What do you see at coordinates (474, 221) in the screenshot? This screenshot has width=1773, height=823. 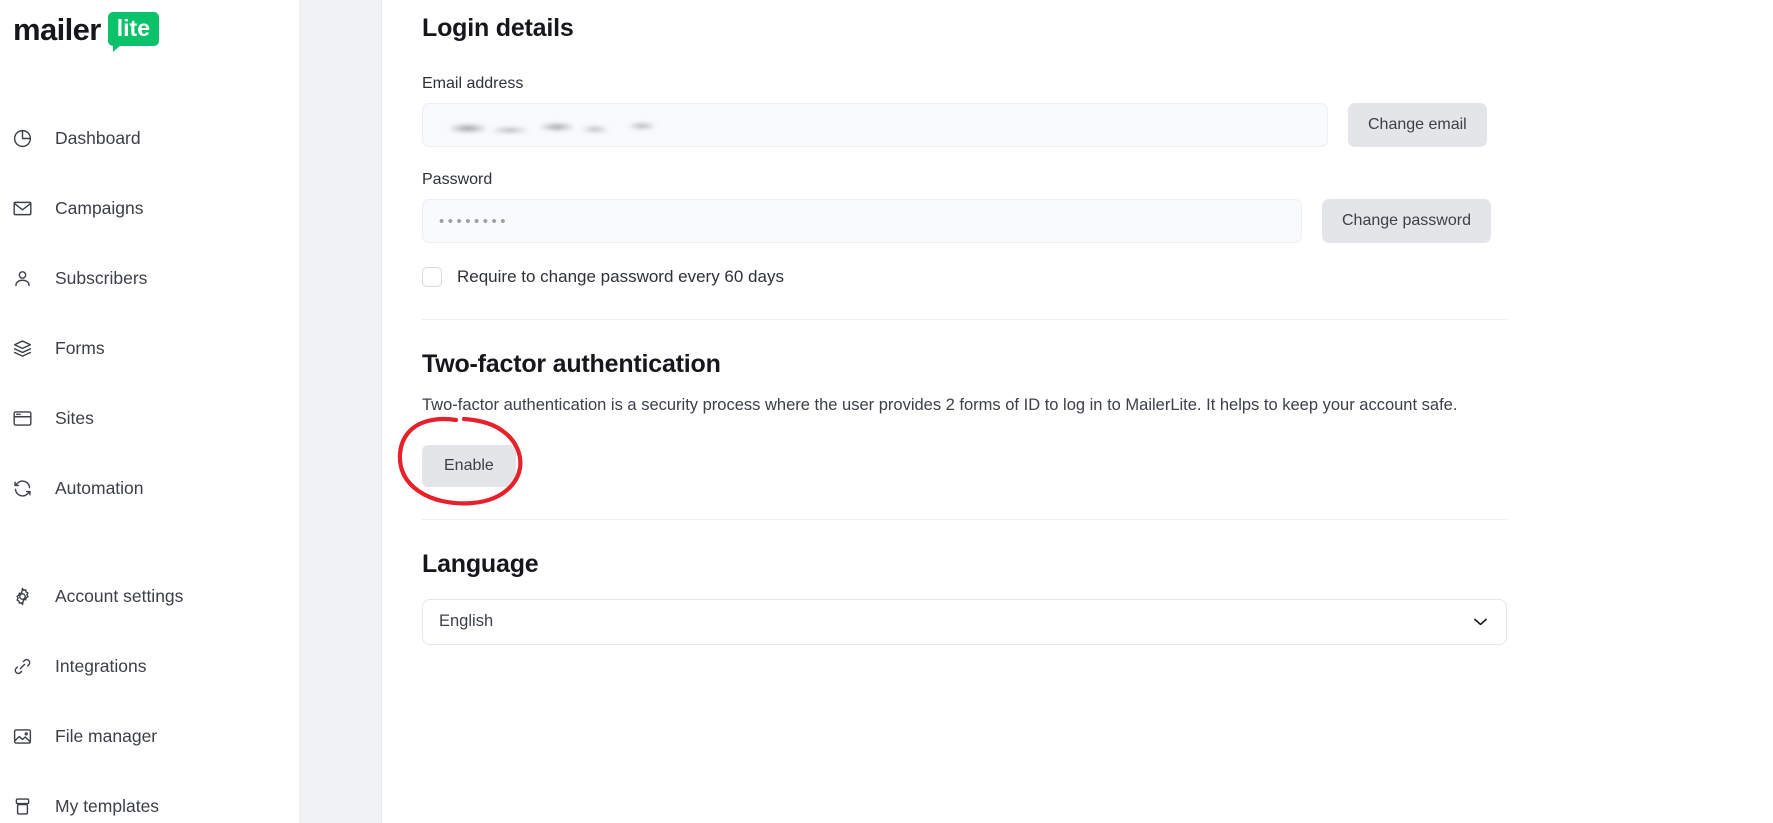 I see `password-masked-value: ••••••••` at bounding box center [474, 221].